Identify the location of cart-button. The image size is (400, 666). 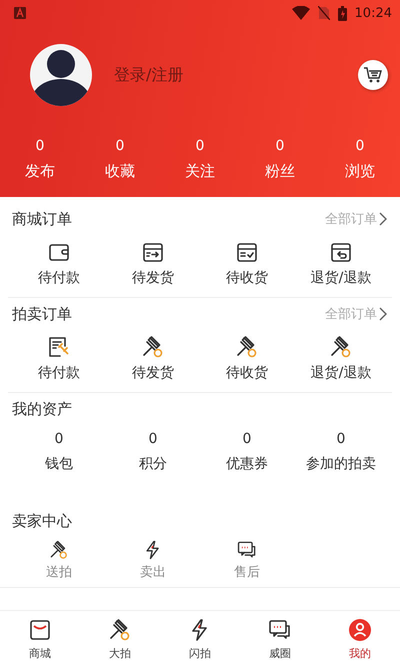
(373, 75).